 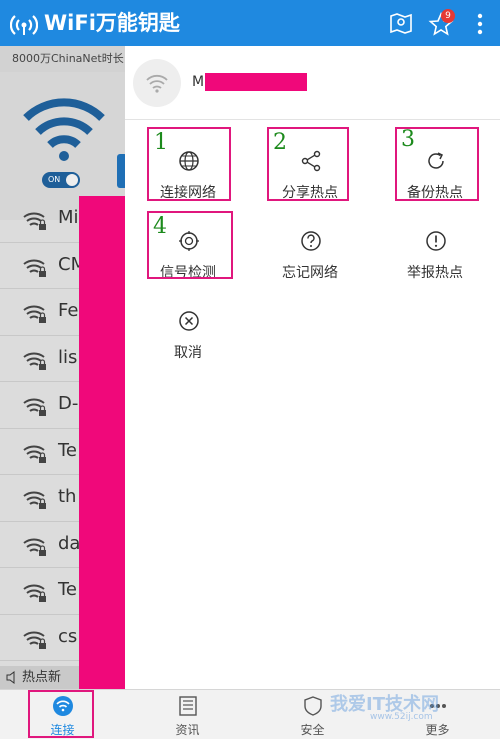 I want to click on nav-label: 资讯, so click(x=187, y=730).